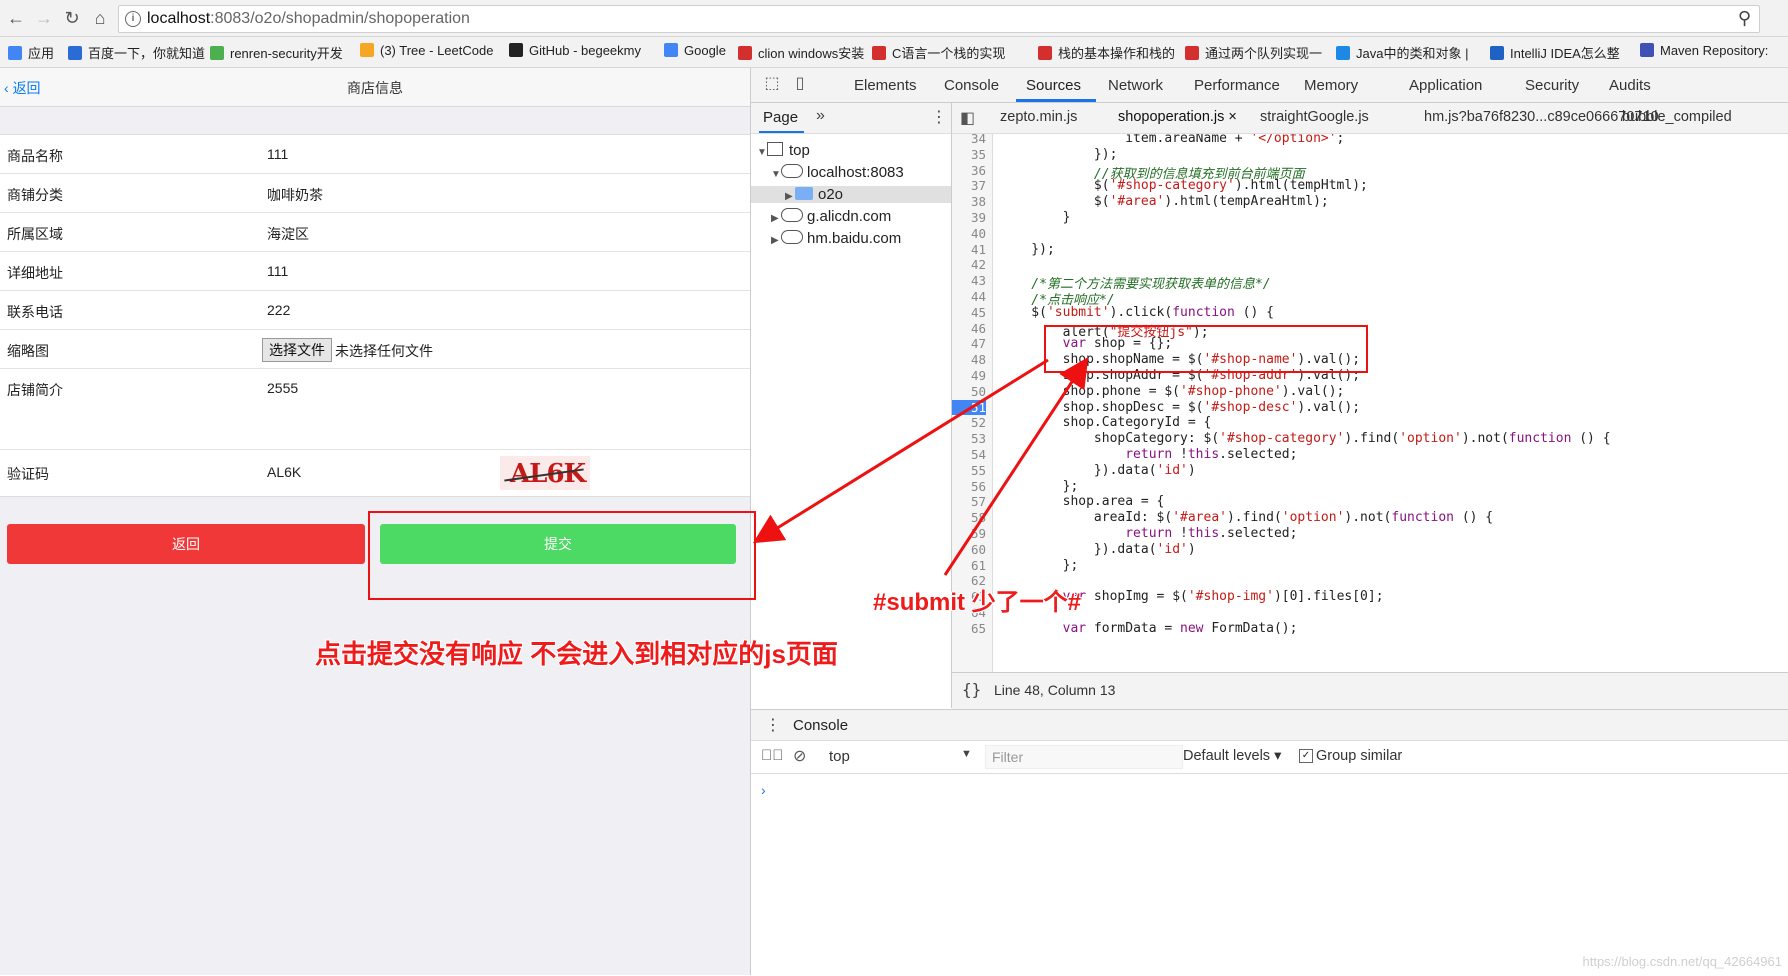  What do you see at coordinates (1016, 466) in the screenshot?
I see `arrow-to-code` at bounding box center [1016, 466].